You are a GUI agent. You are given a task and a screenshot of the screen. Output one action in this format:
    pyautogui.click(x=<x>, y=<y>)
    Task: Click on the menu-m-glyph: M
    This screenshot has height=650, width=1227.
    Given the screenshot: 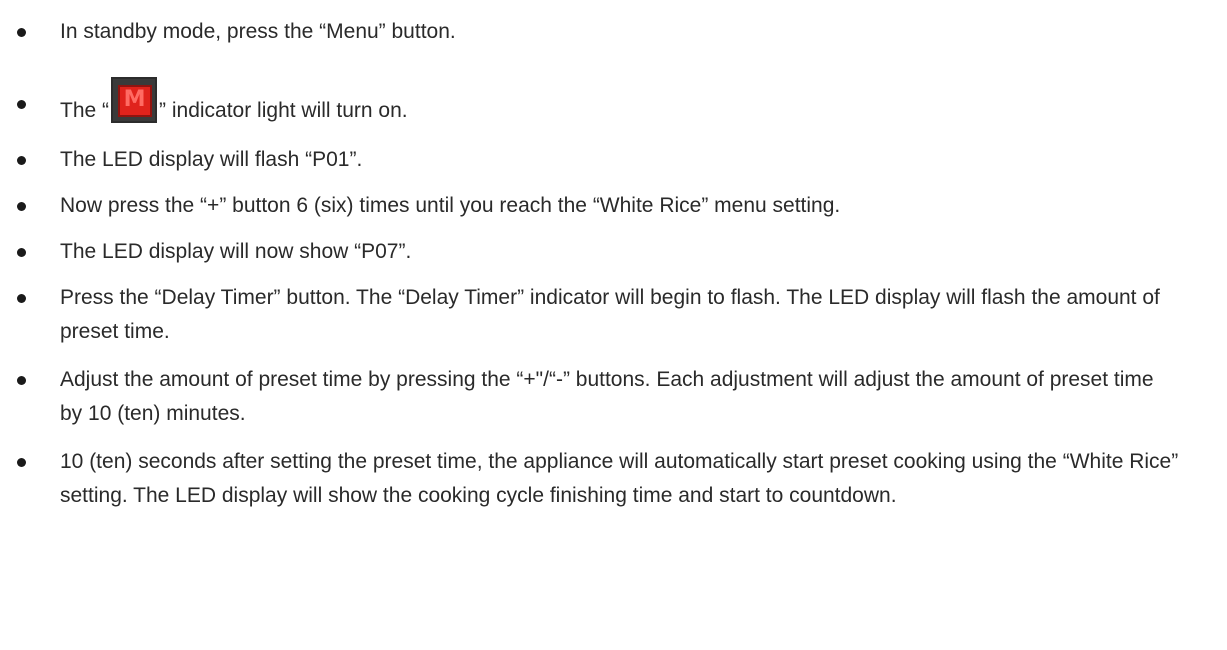 What is the action you would take?
    pyautogui.click(x=134, y=99)
    